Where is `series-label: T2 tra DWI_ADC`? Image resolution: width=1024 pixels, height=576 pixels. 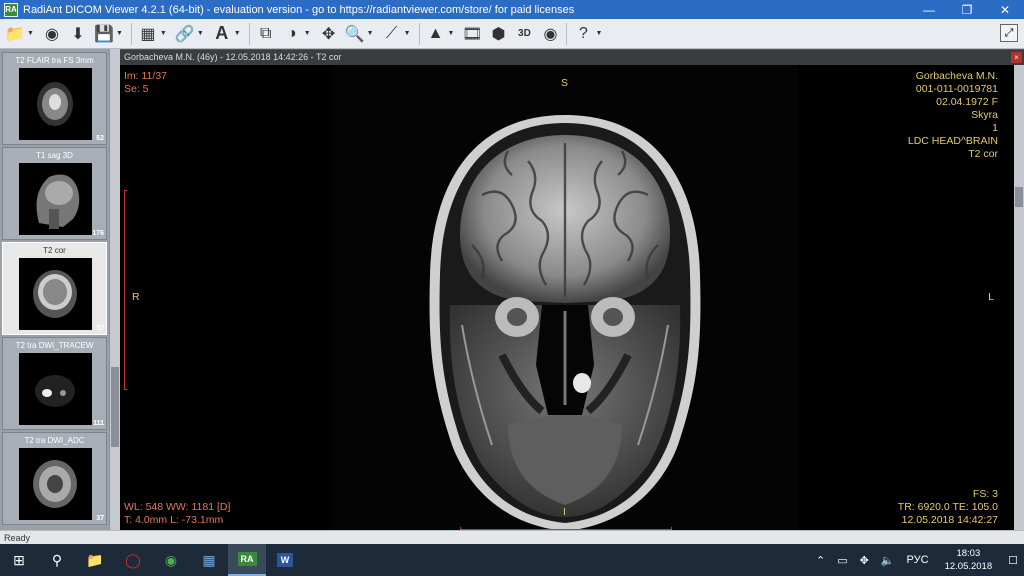 series-label: T2 tra DWI_ADC is located at coordinates (54, 440).